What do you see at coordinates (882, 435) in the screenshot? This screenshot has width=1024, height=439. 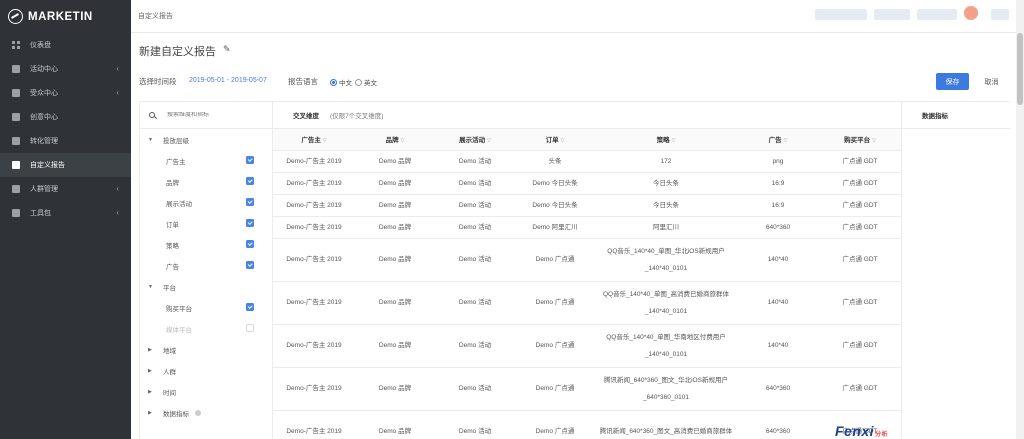 I see `watermark-suffix: 分析` at bounding box center [882, 435].